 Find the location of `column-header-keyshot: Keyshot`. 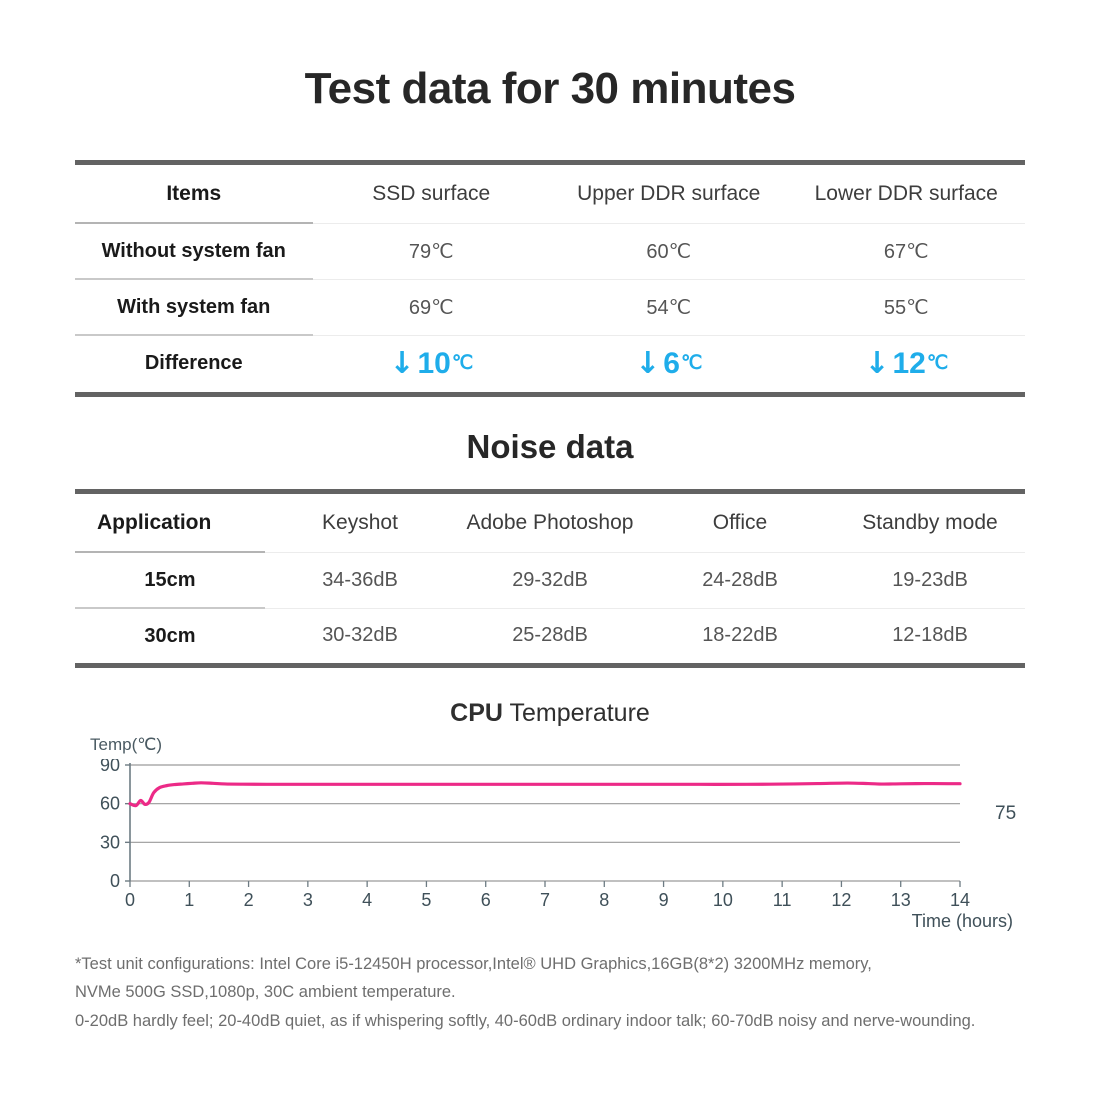

column-header-keyshot: Keyshot is located at coordinates (360, 523).